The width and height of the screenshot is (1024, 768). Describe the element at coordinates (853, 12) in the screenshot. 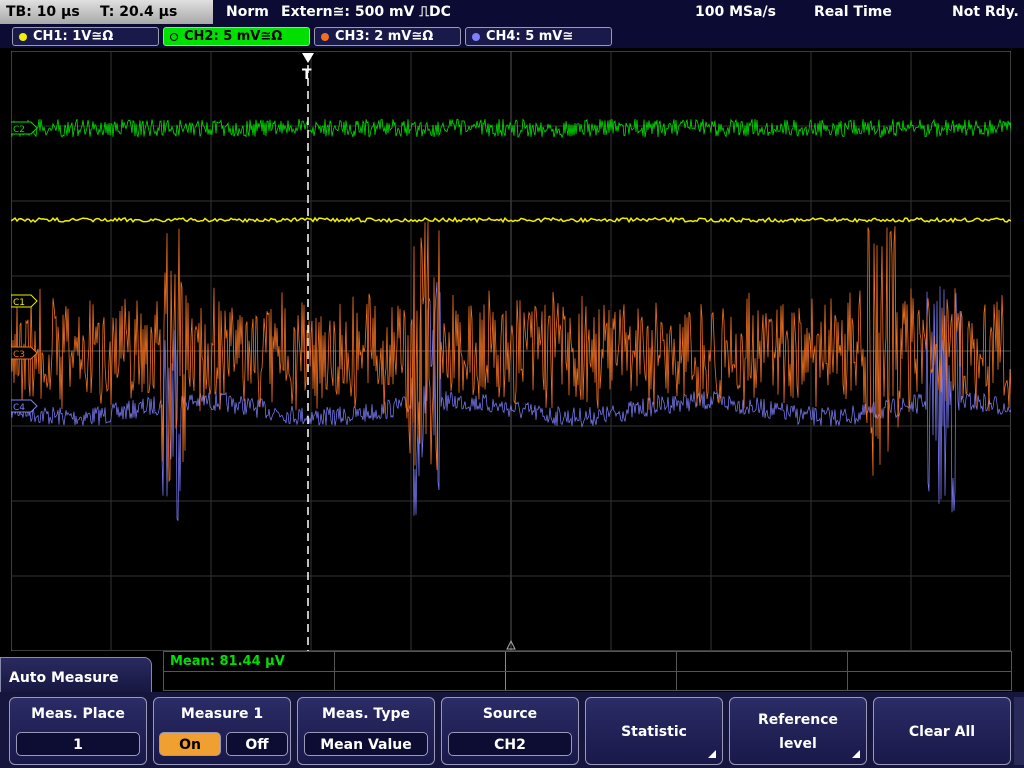

I see `acquisition-mode: Real Time` at that location.